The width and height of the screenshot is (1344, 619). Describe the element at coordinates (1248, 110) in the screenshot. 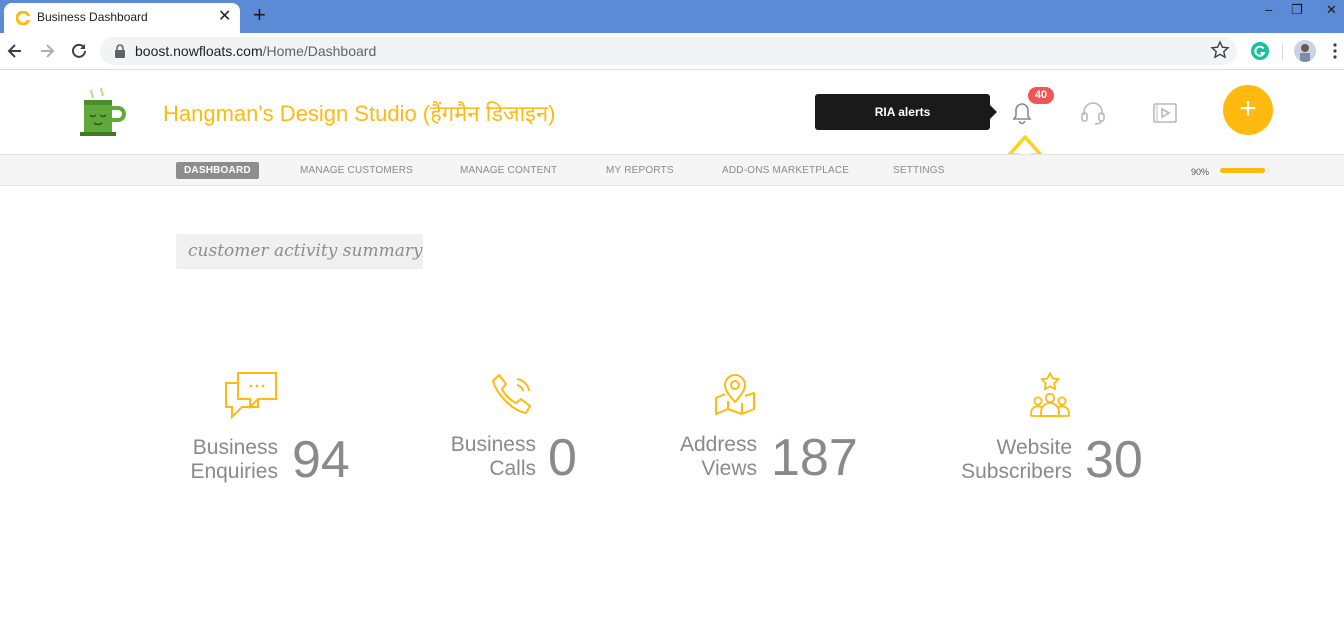

I see `add-button: +` at that location.